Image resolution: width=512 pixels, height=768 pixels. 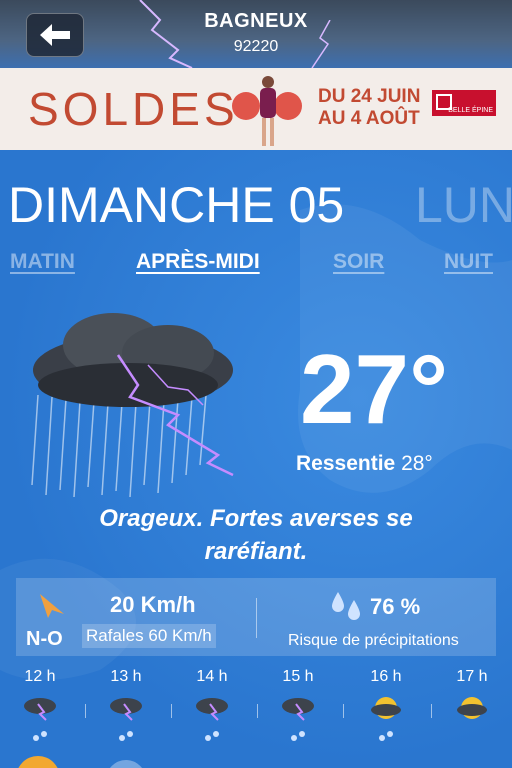 What do you see at coordinates (176, 205) in the screenshot?
I see `day-current: DIMANCHE 05` at bounding box center [176, 205].